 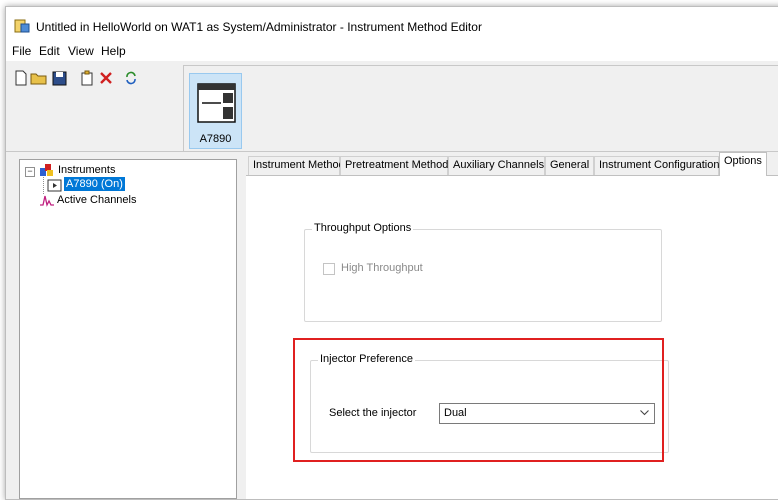 What do you see at coordinates (106, 78) in the screenshot?
I see `delete-icon` at bounding box center [106, 78].